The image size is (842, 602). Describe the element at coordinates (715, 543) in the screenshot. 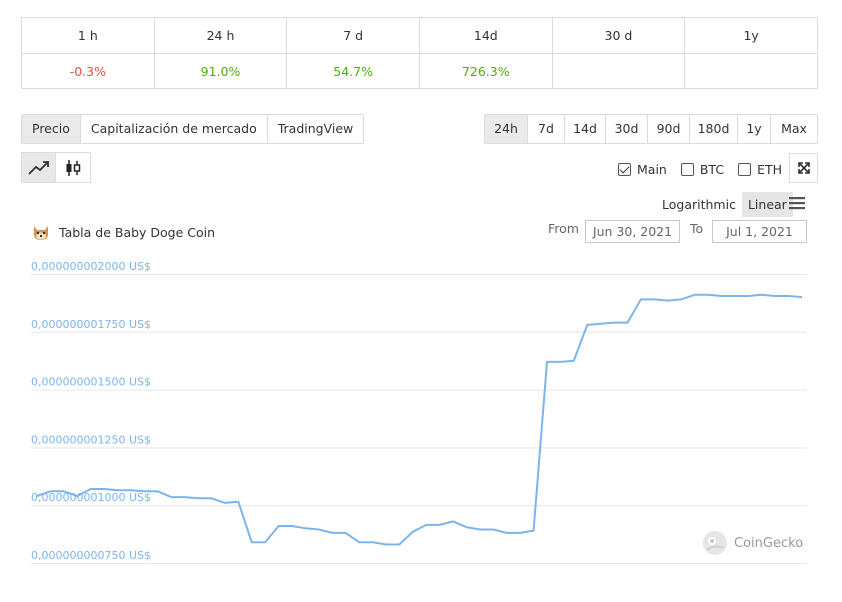

I see `coingecko-logo-icon` at that location.